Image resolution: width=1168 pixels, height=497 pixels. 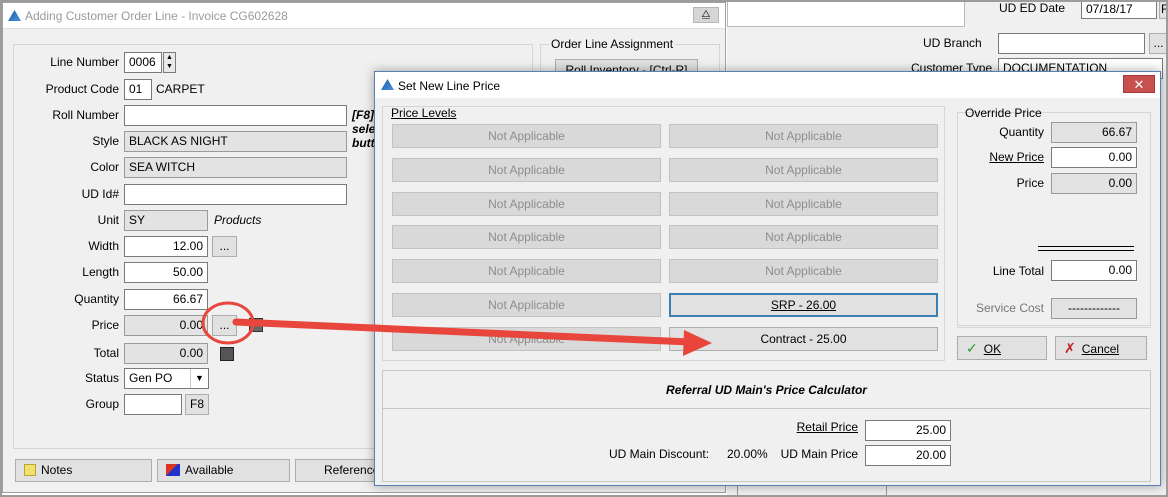 I want to click on group-f8-button: F8, so click(x=197, y=404).